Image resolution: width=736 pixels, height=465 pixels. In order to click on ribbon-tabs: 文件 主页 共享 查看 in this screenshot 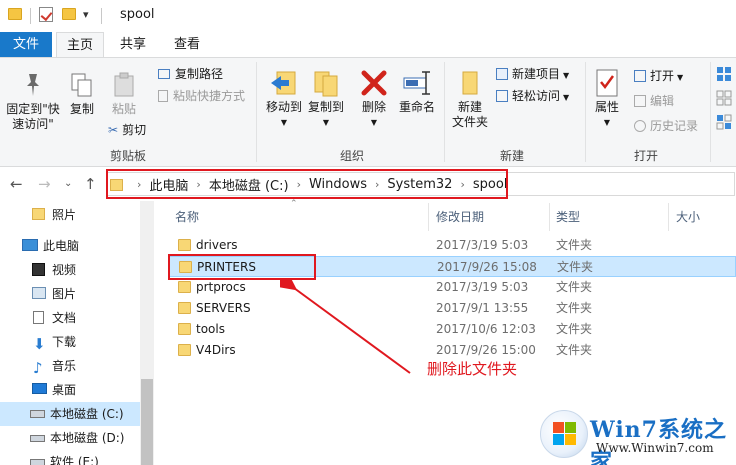, I will do `click(368, 44)`.